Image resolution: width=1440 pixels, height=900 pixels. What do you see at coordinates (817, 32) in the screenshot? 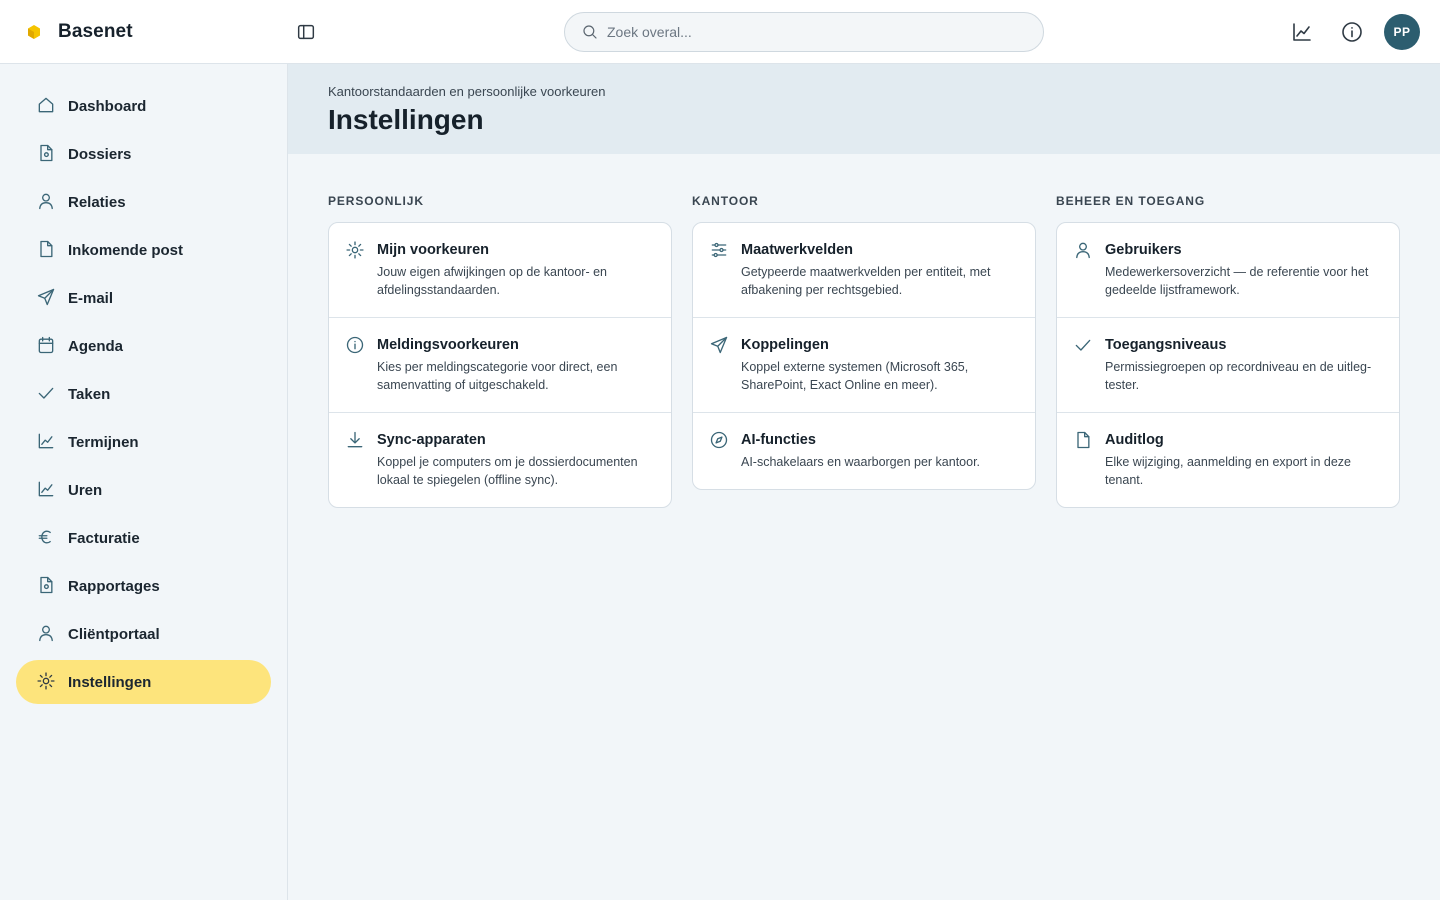
I see `search-input` at bounding box center [817, 32].